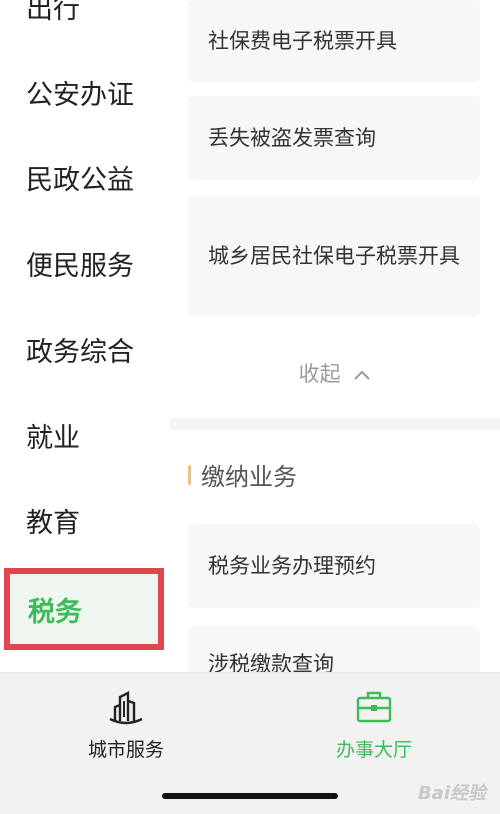 The image size is (500, 814). I want to click on service-card: 丢失被盗发票查询, so click(334, 138).